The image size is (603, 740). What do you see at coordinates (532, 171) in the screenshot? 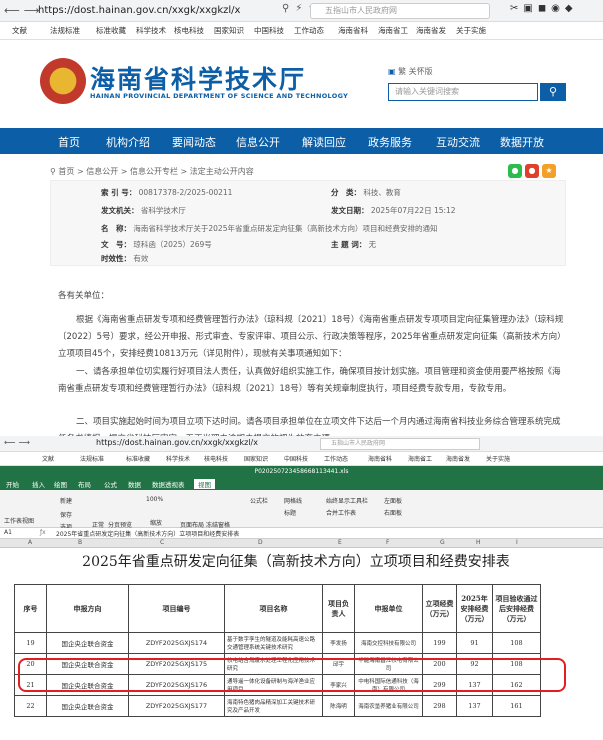
I see `weibo-share-icon: ●` at bounding box center [532, 171].